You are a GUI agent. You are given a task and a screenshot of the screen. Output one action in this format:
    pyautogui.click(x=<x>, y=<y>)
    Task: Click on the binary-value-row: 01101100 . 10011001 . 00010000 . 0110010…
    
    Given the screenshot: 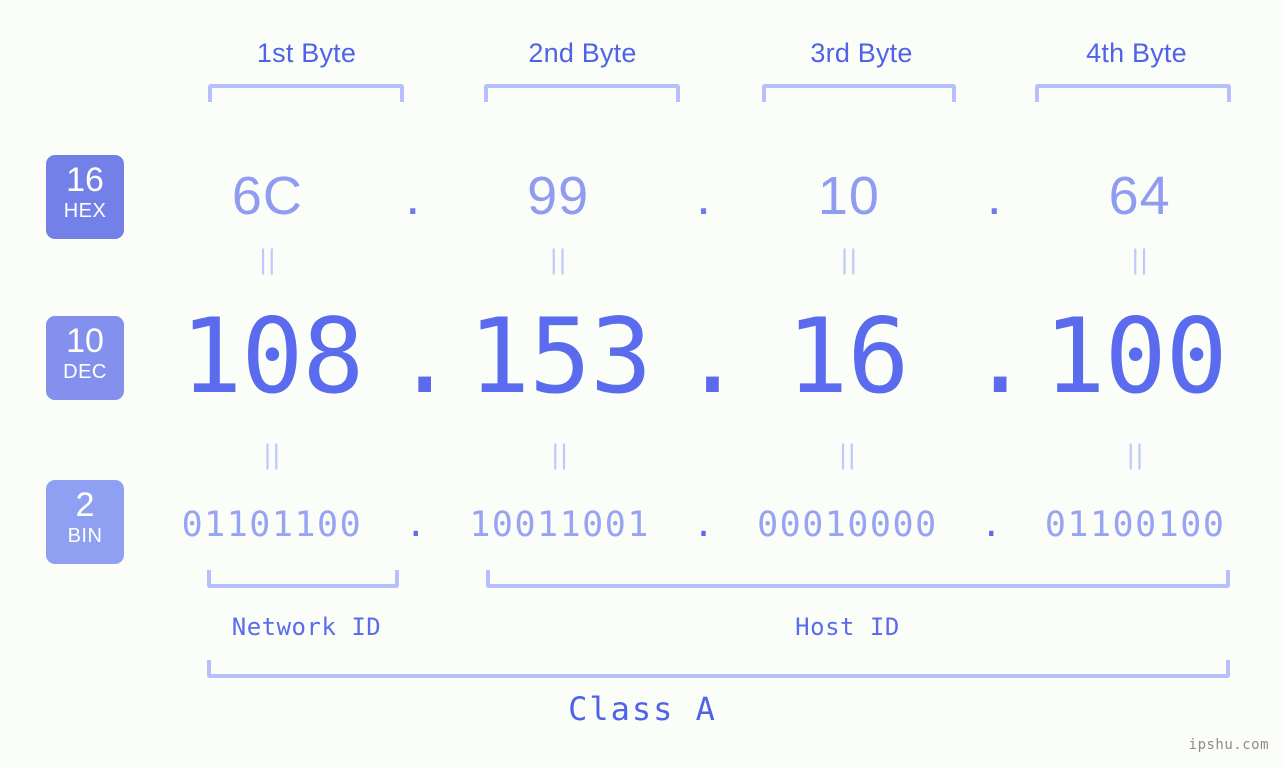 What is the action you would take?
    pyautogui.click(x=703, y=525)
    